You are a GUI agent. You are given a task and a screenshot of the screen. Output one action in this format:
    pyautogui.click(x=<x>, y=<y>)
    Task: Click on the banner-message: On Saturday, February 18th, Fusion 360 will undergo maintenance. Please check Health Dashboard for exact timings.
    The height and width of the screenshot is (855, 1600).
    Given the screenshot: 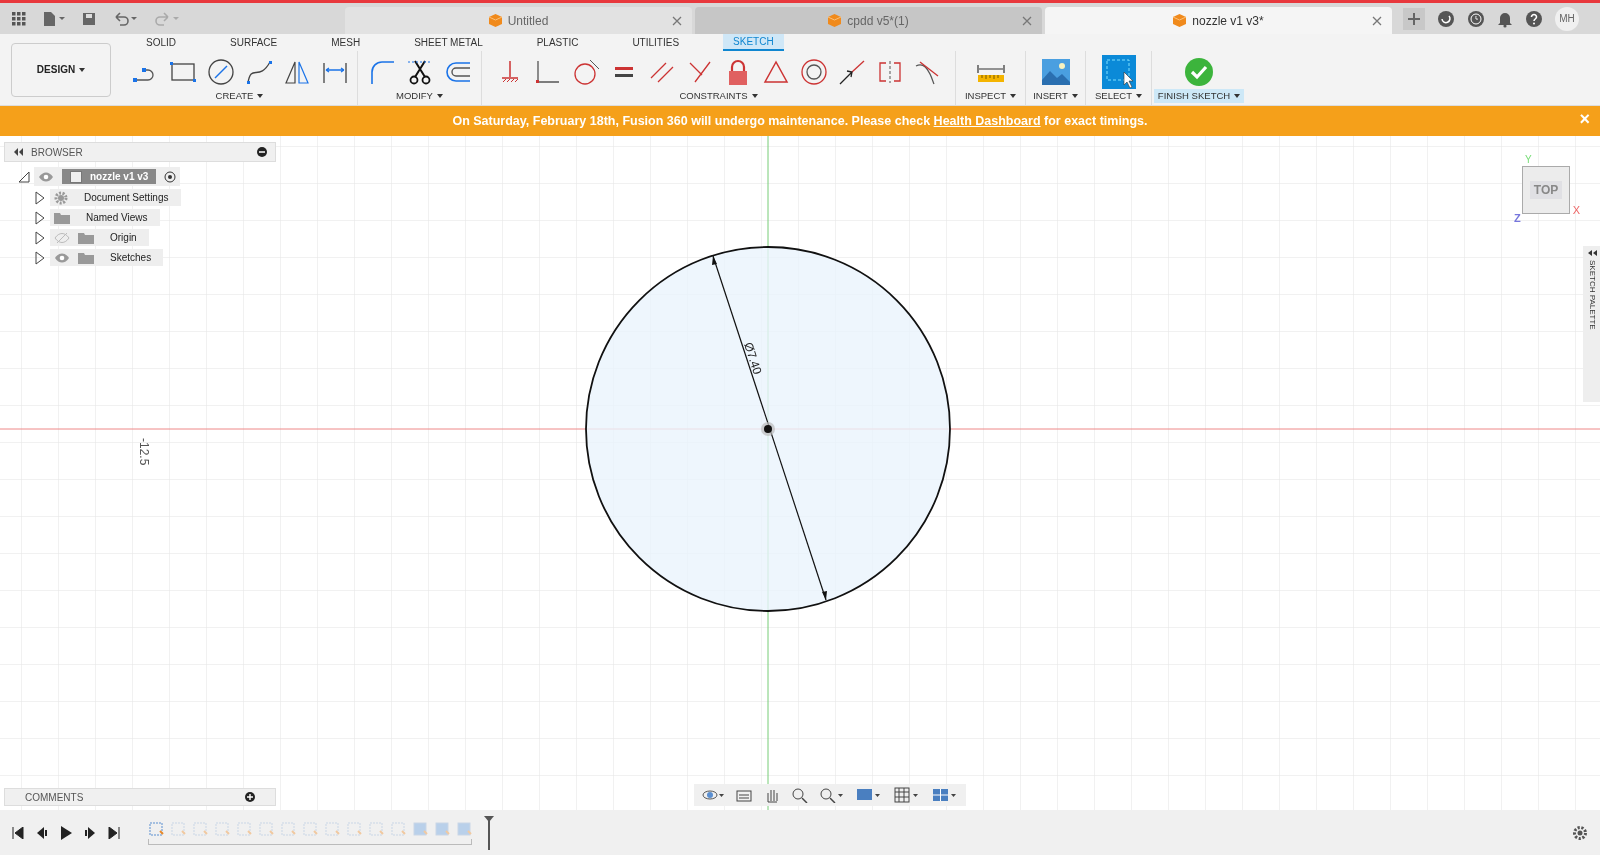 What is the action you would take?
    pyautogui.click(x=800, y=121)
    